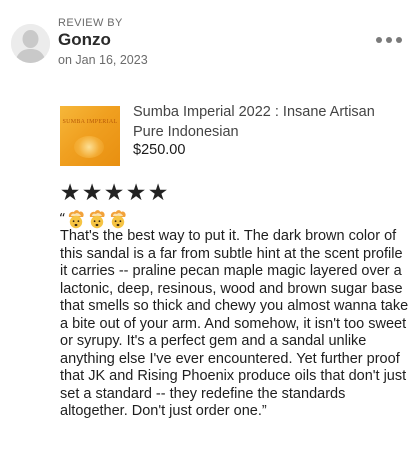 This screenshot has height=467, width=416. I want to click on reviewer-avatar, so click(30, 43).